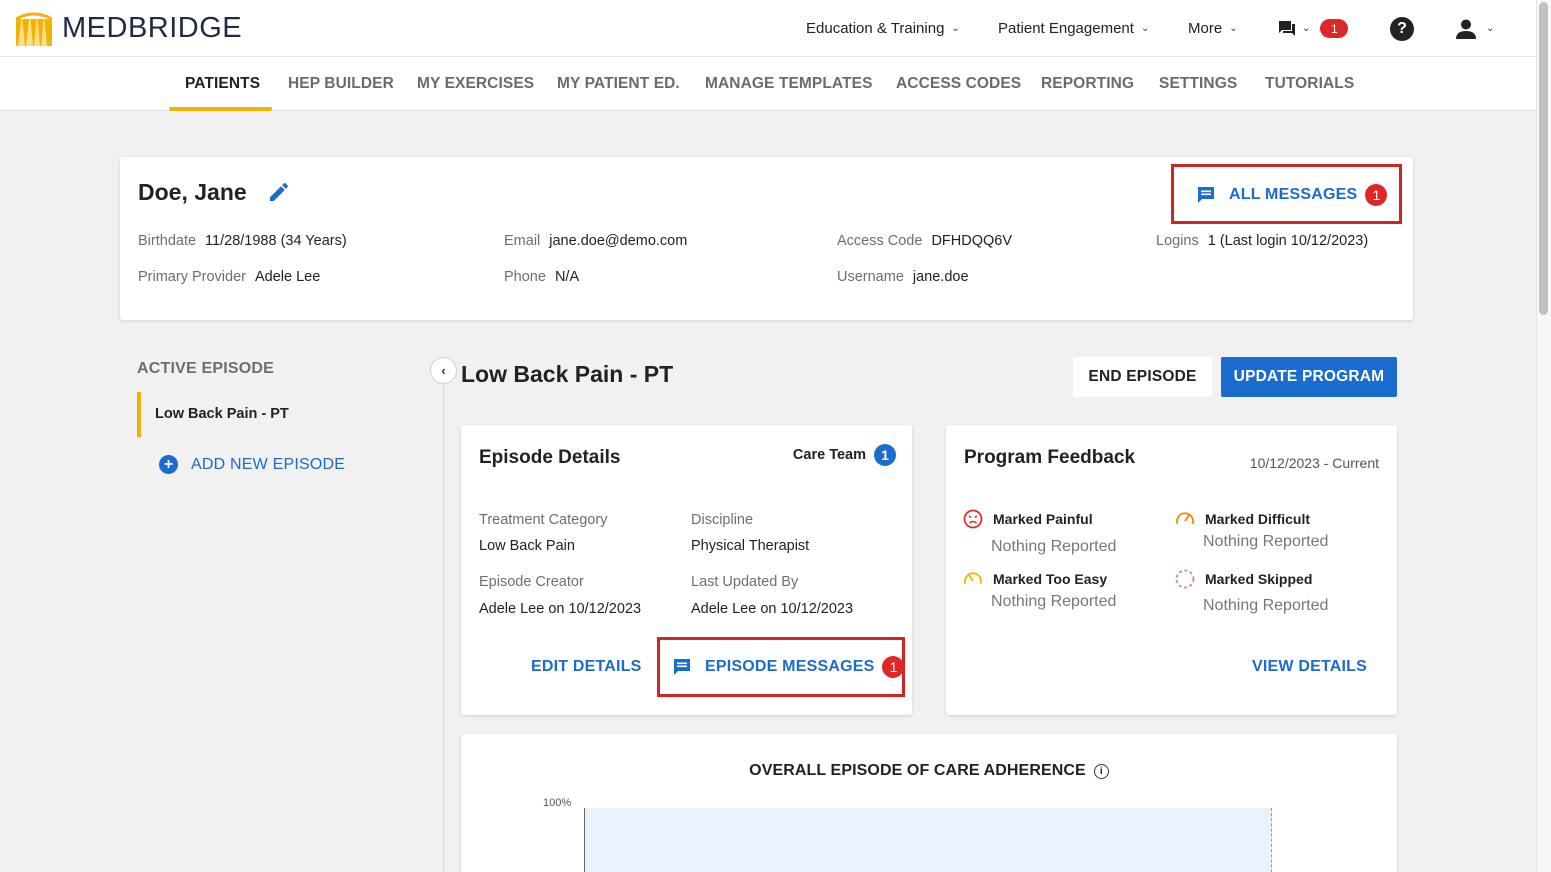 Image resolution: width=1551 pixels, height=872 pixels. Describe the element at coordinates (1314, 28) in the screenshot. I see `nav-messages: ⌄ 1` at that location.